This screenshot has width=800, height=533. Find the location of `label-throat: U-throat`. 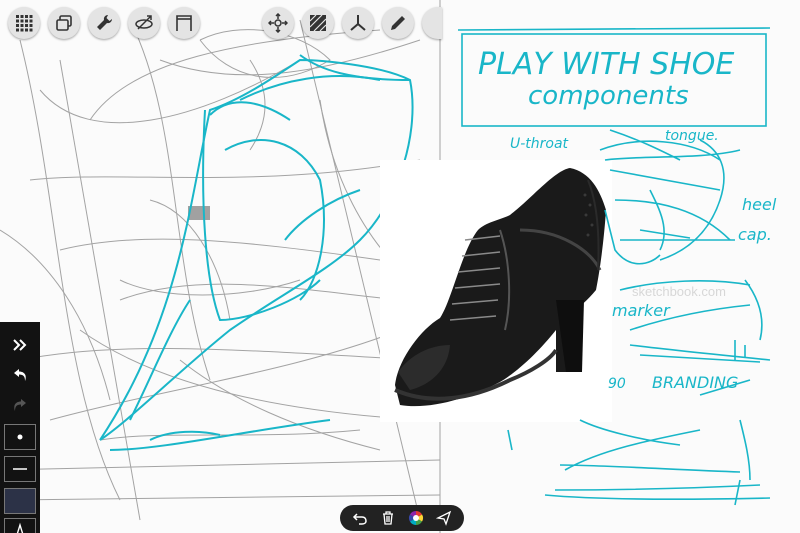

label-throat: U-throat is located at coordinates (539, 144).